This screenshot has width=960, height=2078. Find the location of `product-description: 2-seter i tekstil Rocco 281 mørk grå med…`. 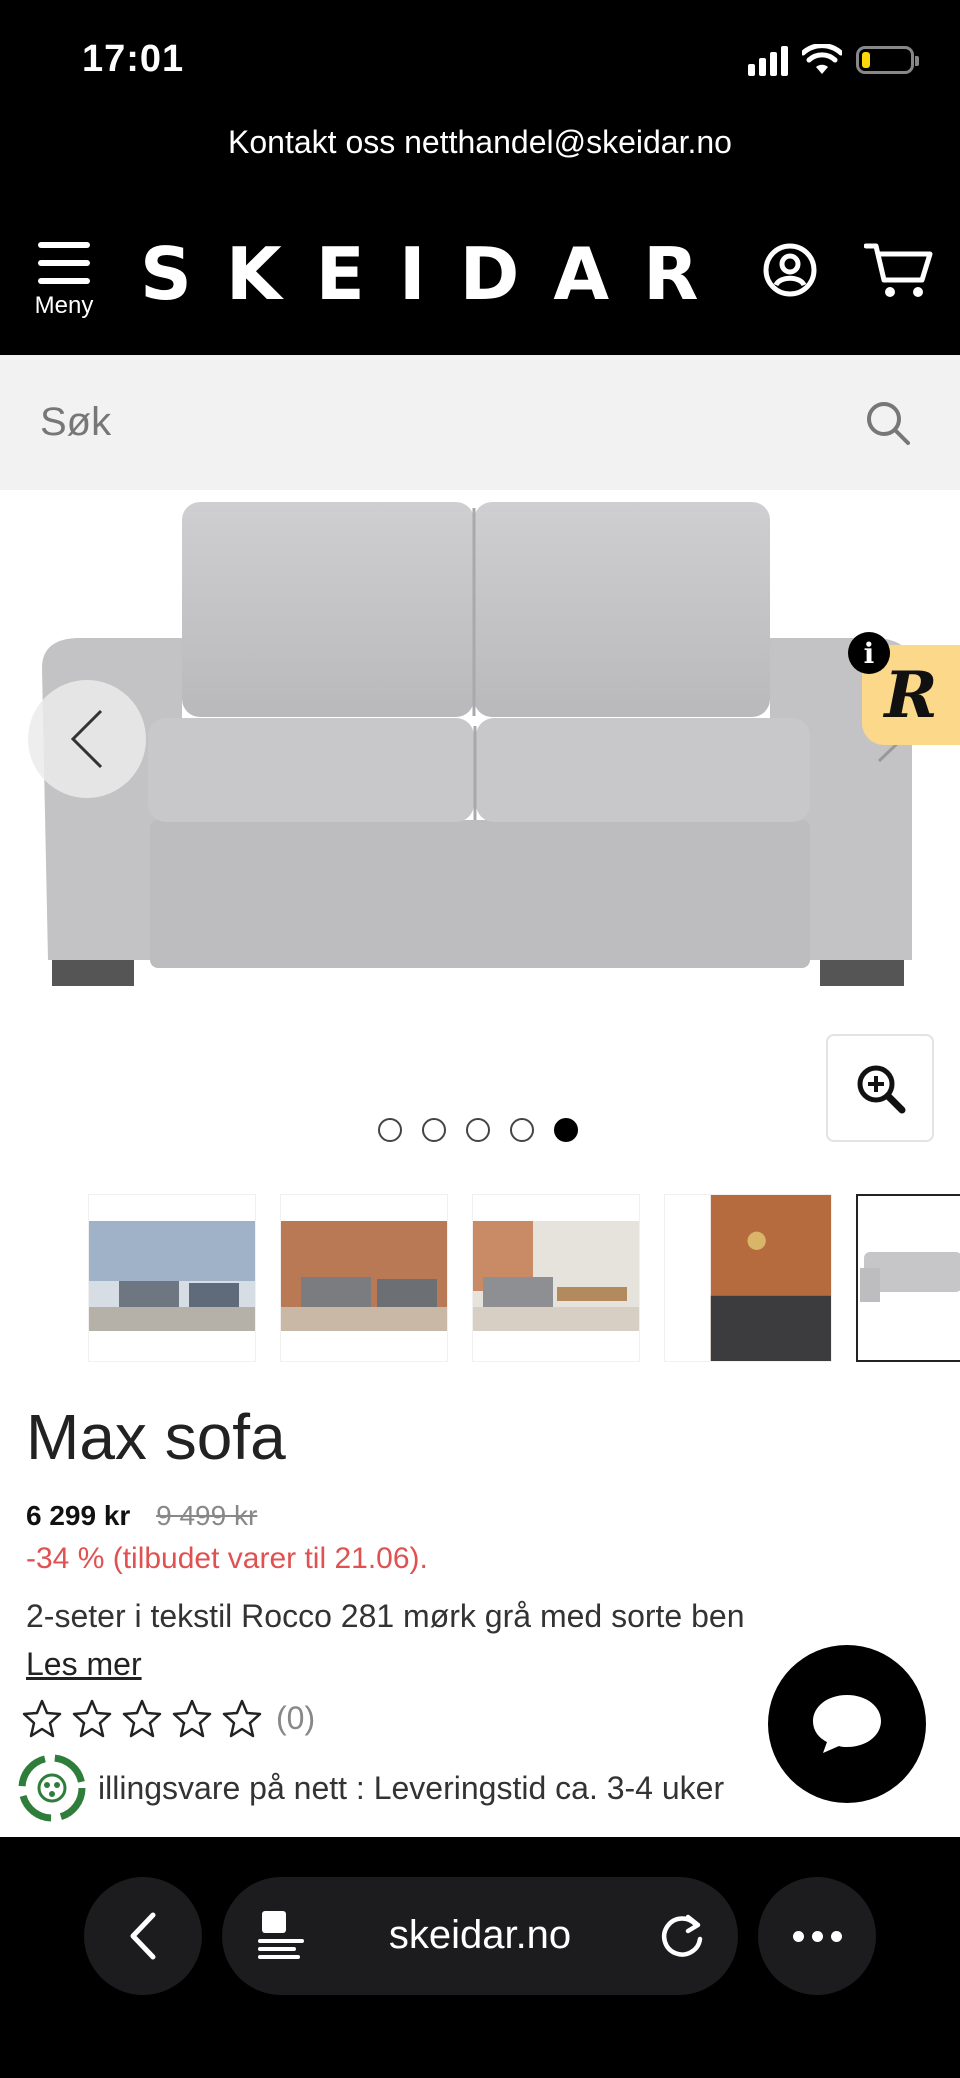

product-description: 2-seter i tekstil Rocco 281 mørk grå med… is located at coordinates (385, 1616).